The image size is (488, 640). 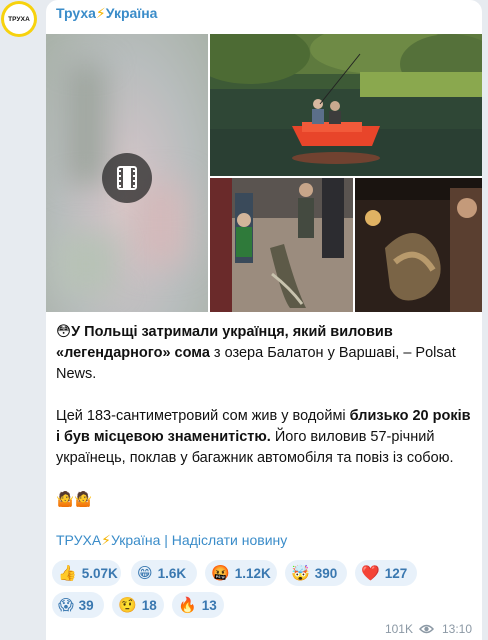 I want to click on post-footer-links: ТРУХА⚡Україна | Надіслати новину, so click(x=171, y=540).